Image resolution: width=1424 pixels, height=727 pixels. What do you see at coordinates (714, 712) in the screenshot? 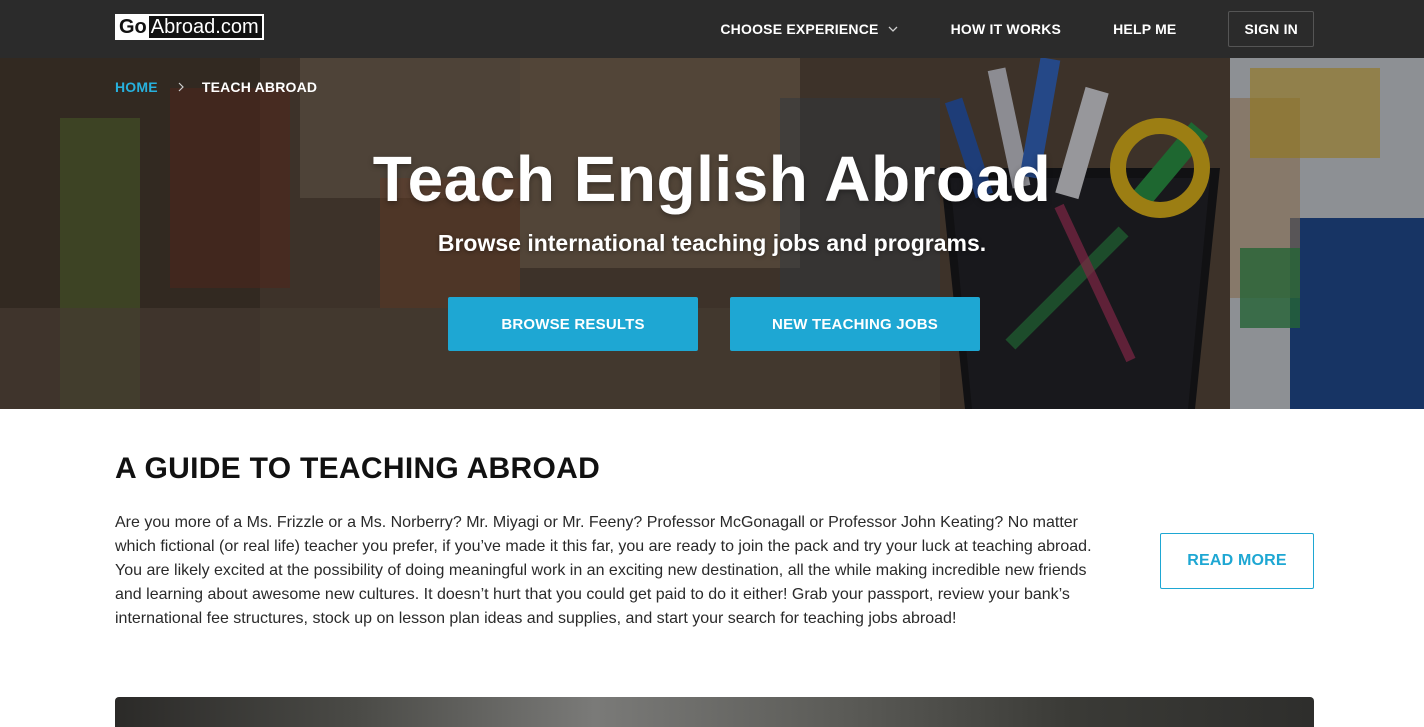
I see `featured-image-card` at bounding box center [714, 712].